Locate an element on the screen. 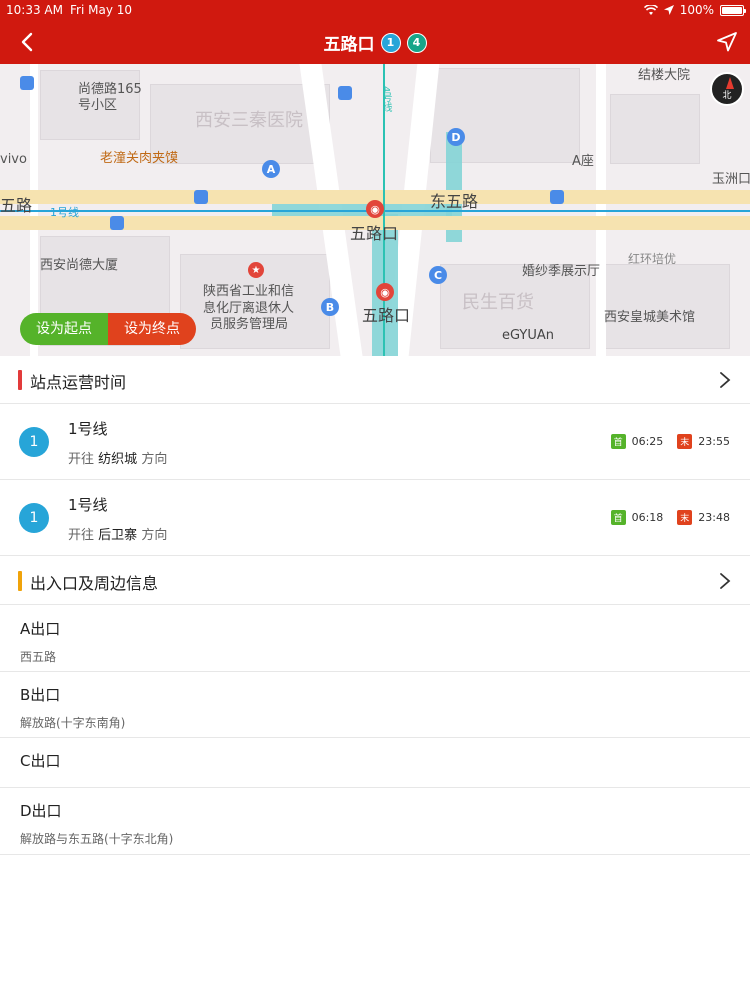 Image resolution: width=750 pixels, height=1000 pixels. station-name: 五路口 is located at coordinates (349, 45).